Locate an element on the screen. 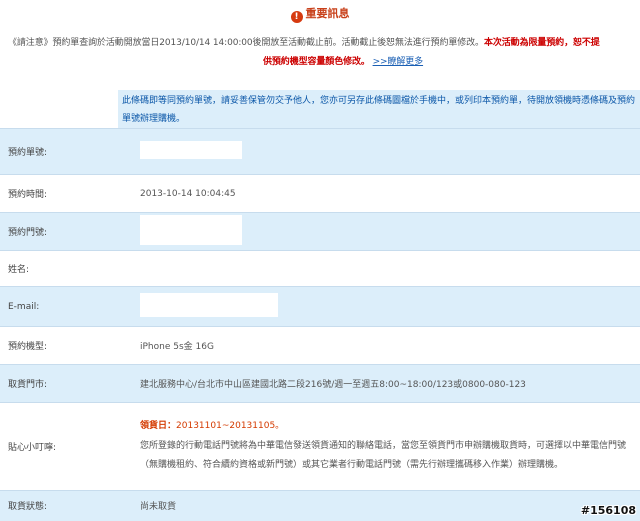  email-label: E-mail: is located at coordinates (63, 306).